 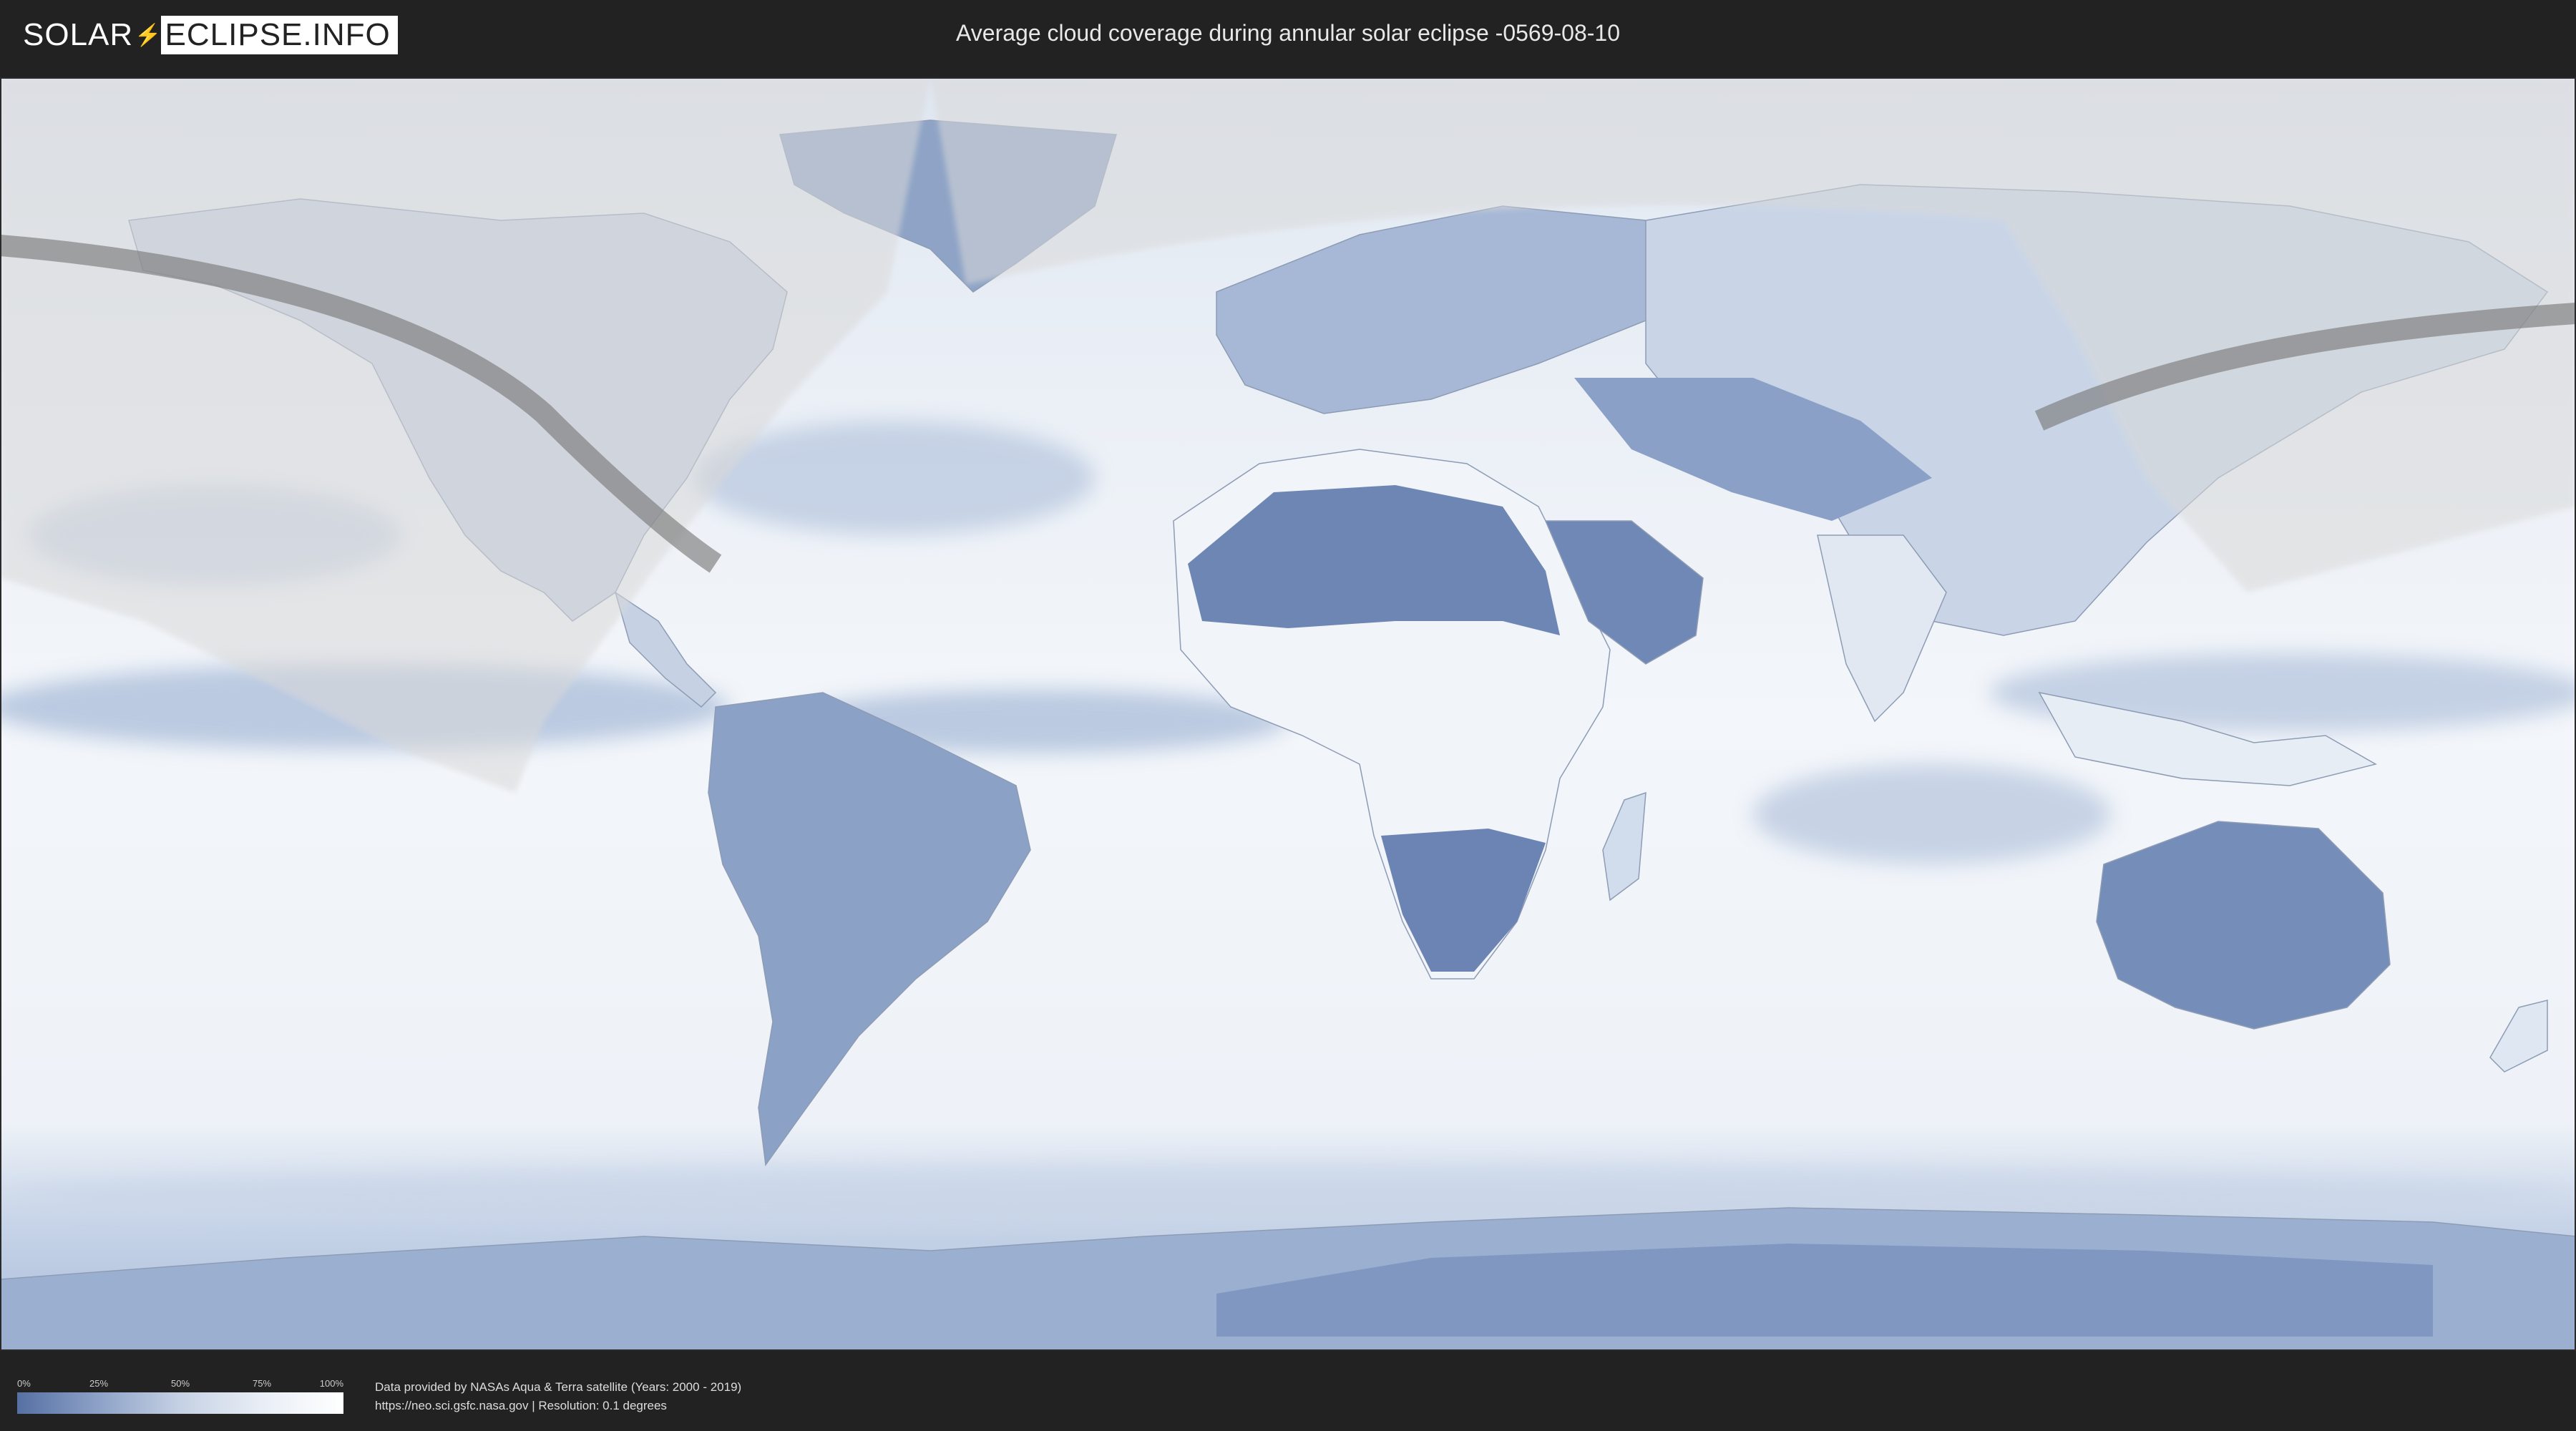 I want to click on cloud-coverage-legend: 0% 25% 50% 75% 100%, so click(x=180, y=1396).